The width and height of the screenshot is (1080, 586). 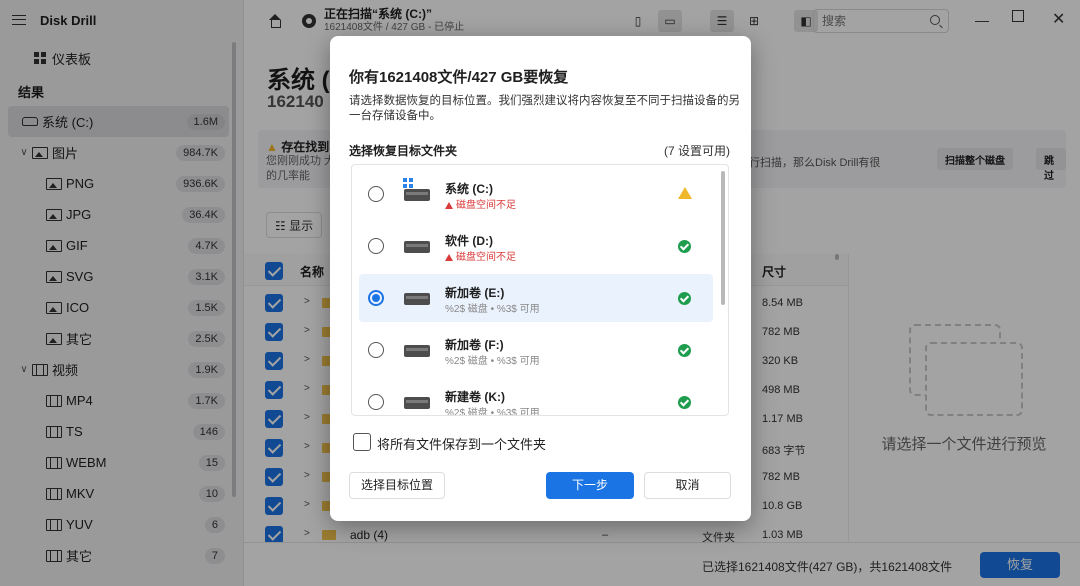 I want to click on single-folder-label: 将所有文件保存到一个文件夹, so click(x=461, y=443).